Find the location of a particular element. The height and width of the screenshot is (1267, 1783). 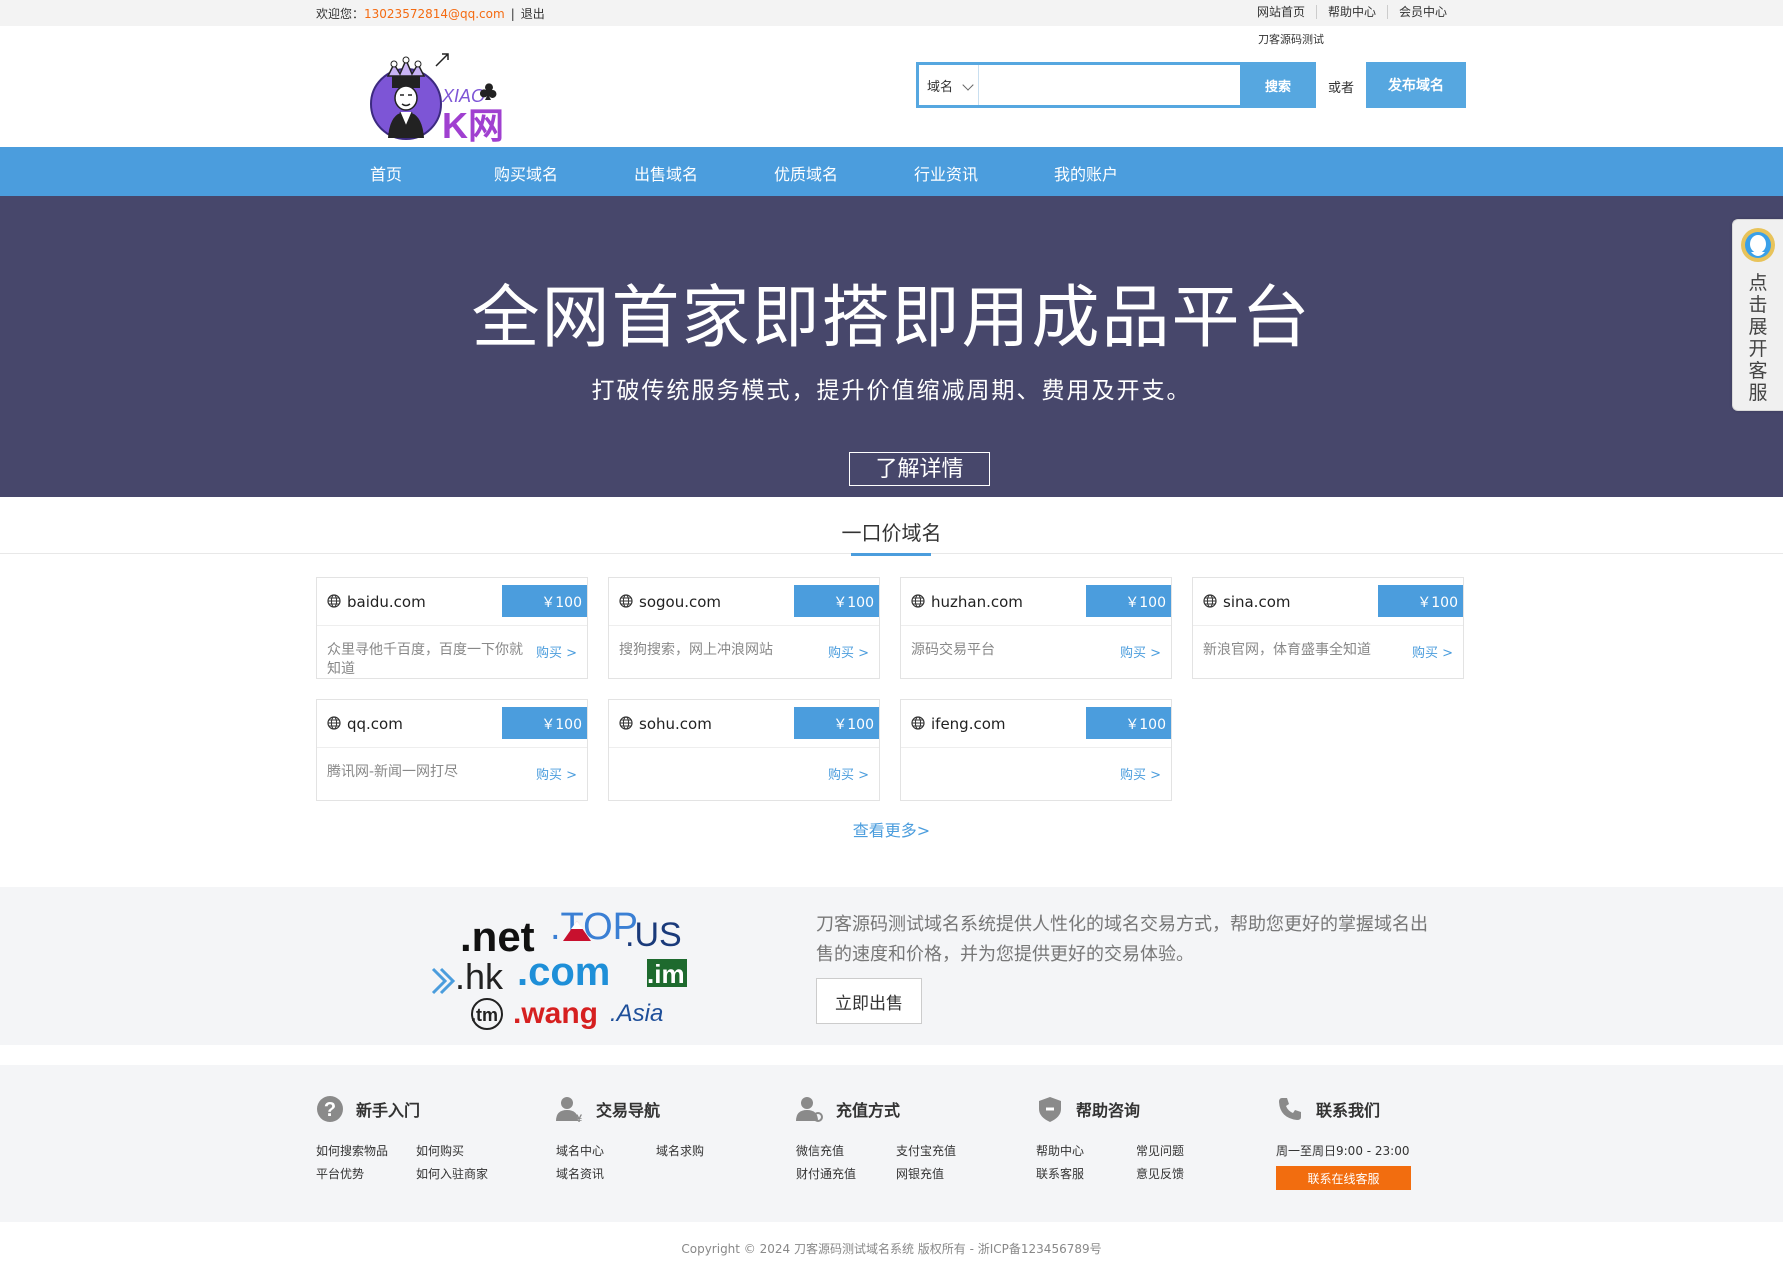

help-center-link: 帮助中心 is located at coordinates (1351, 12).